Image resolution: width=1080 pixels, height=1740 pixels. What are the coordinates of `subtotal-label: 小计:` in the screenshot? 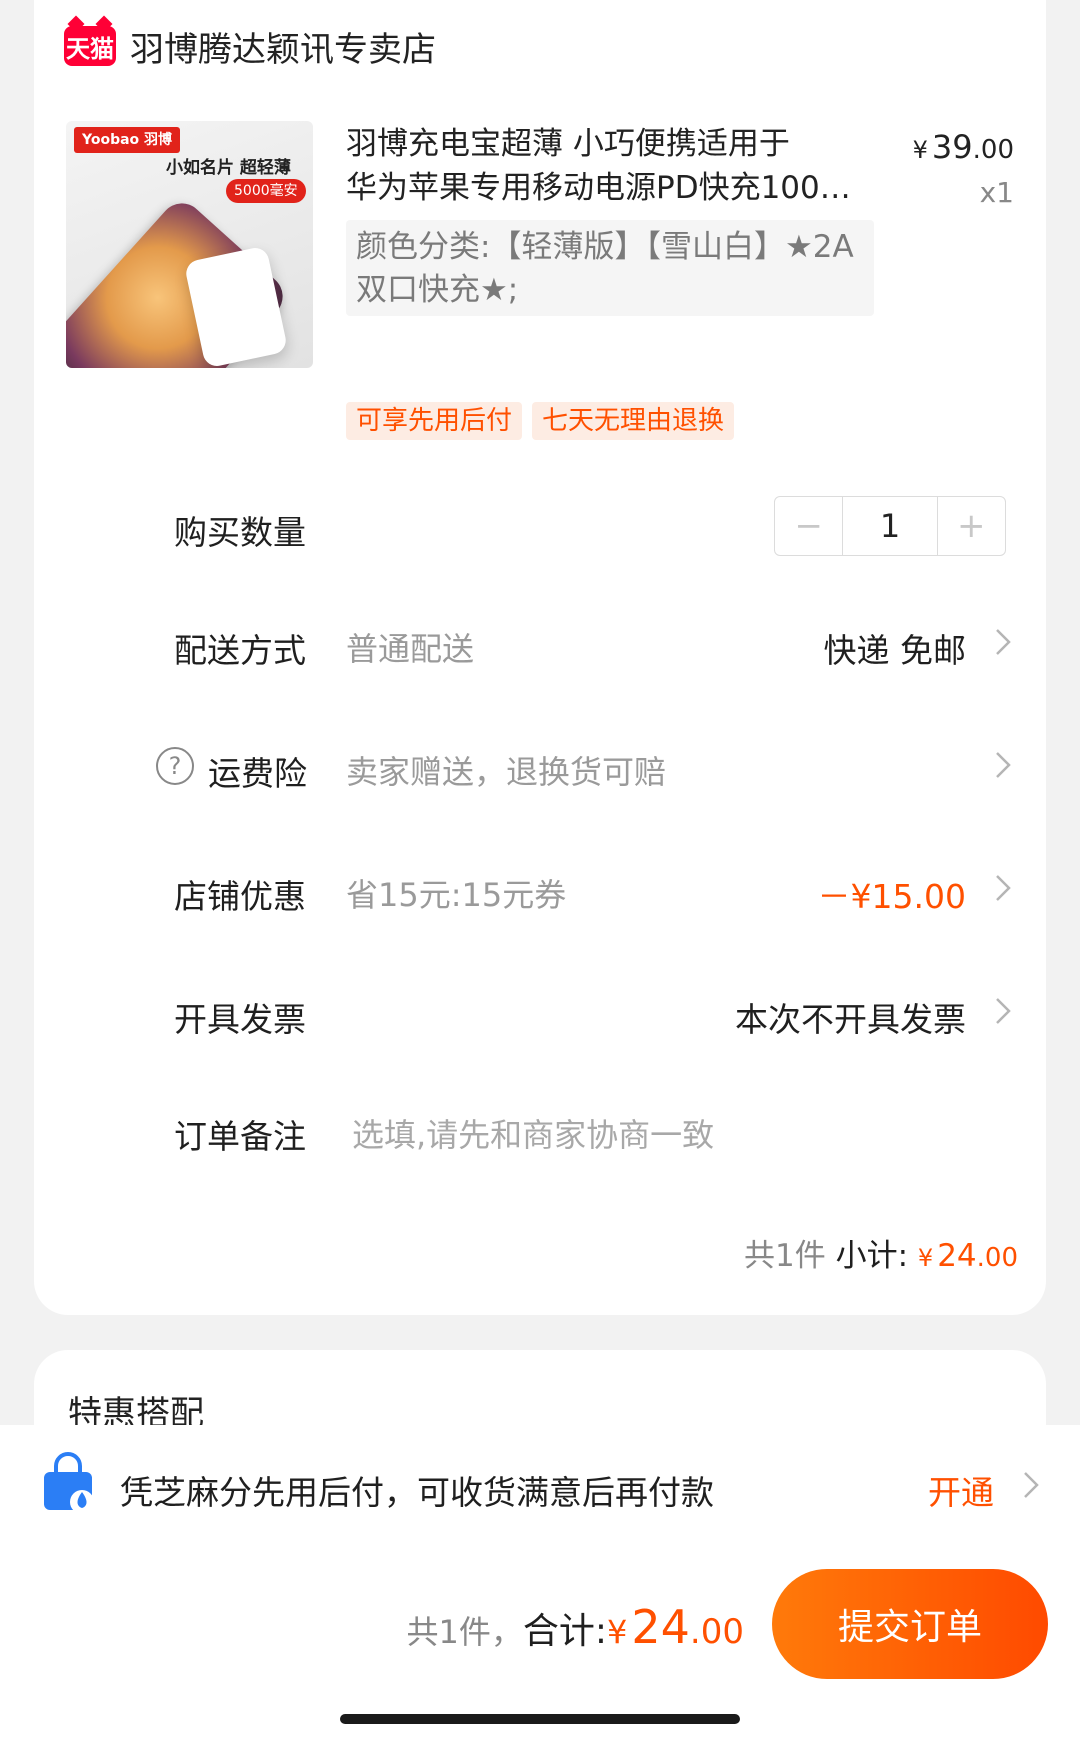 It's located at (872, 1256).